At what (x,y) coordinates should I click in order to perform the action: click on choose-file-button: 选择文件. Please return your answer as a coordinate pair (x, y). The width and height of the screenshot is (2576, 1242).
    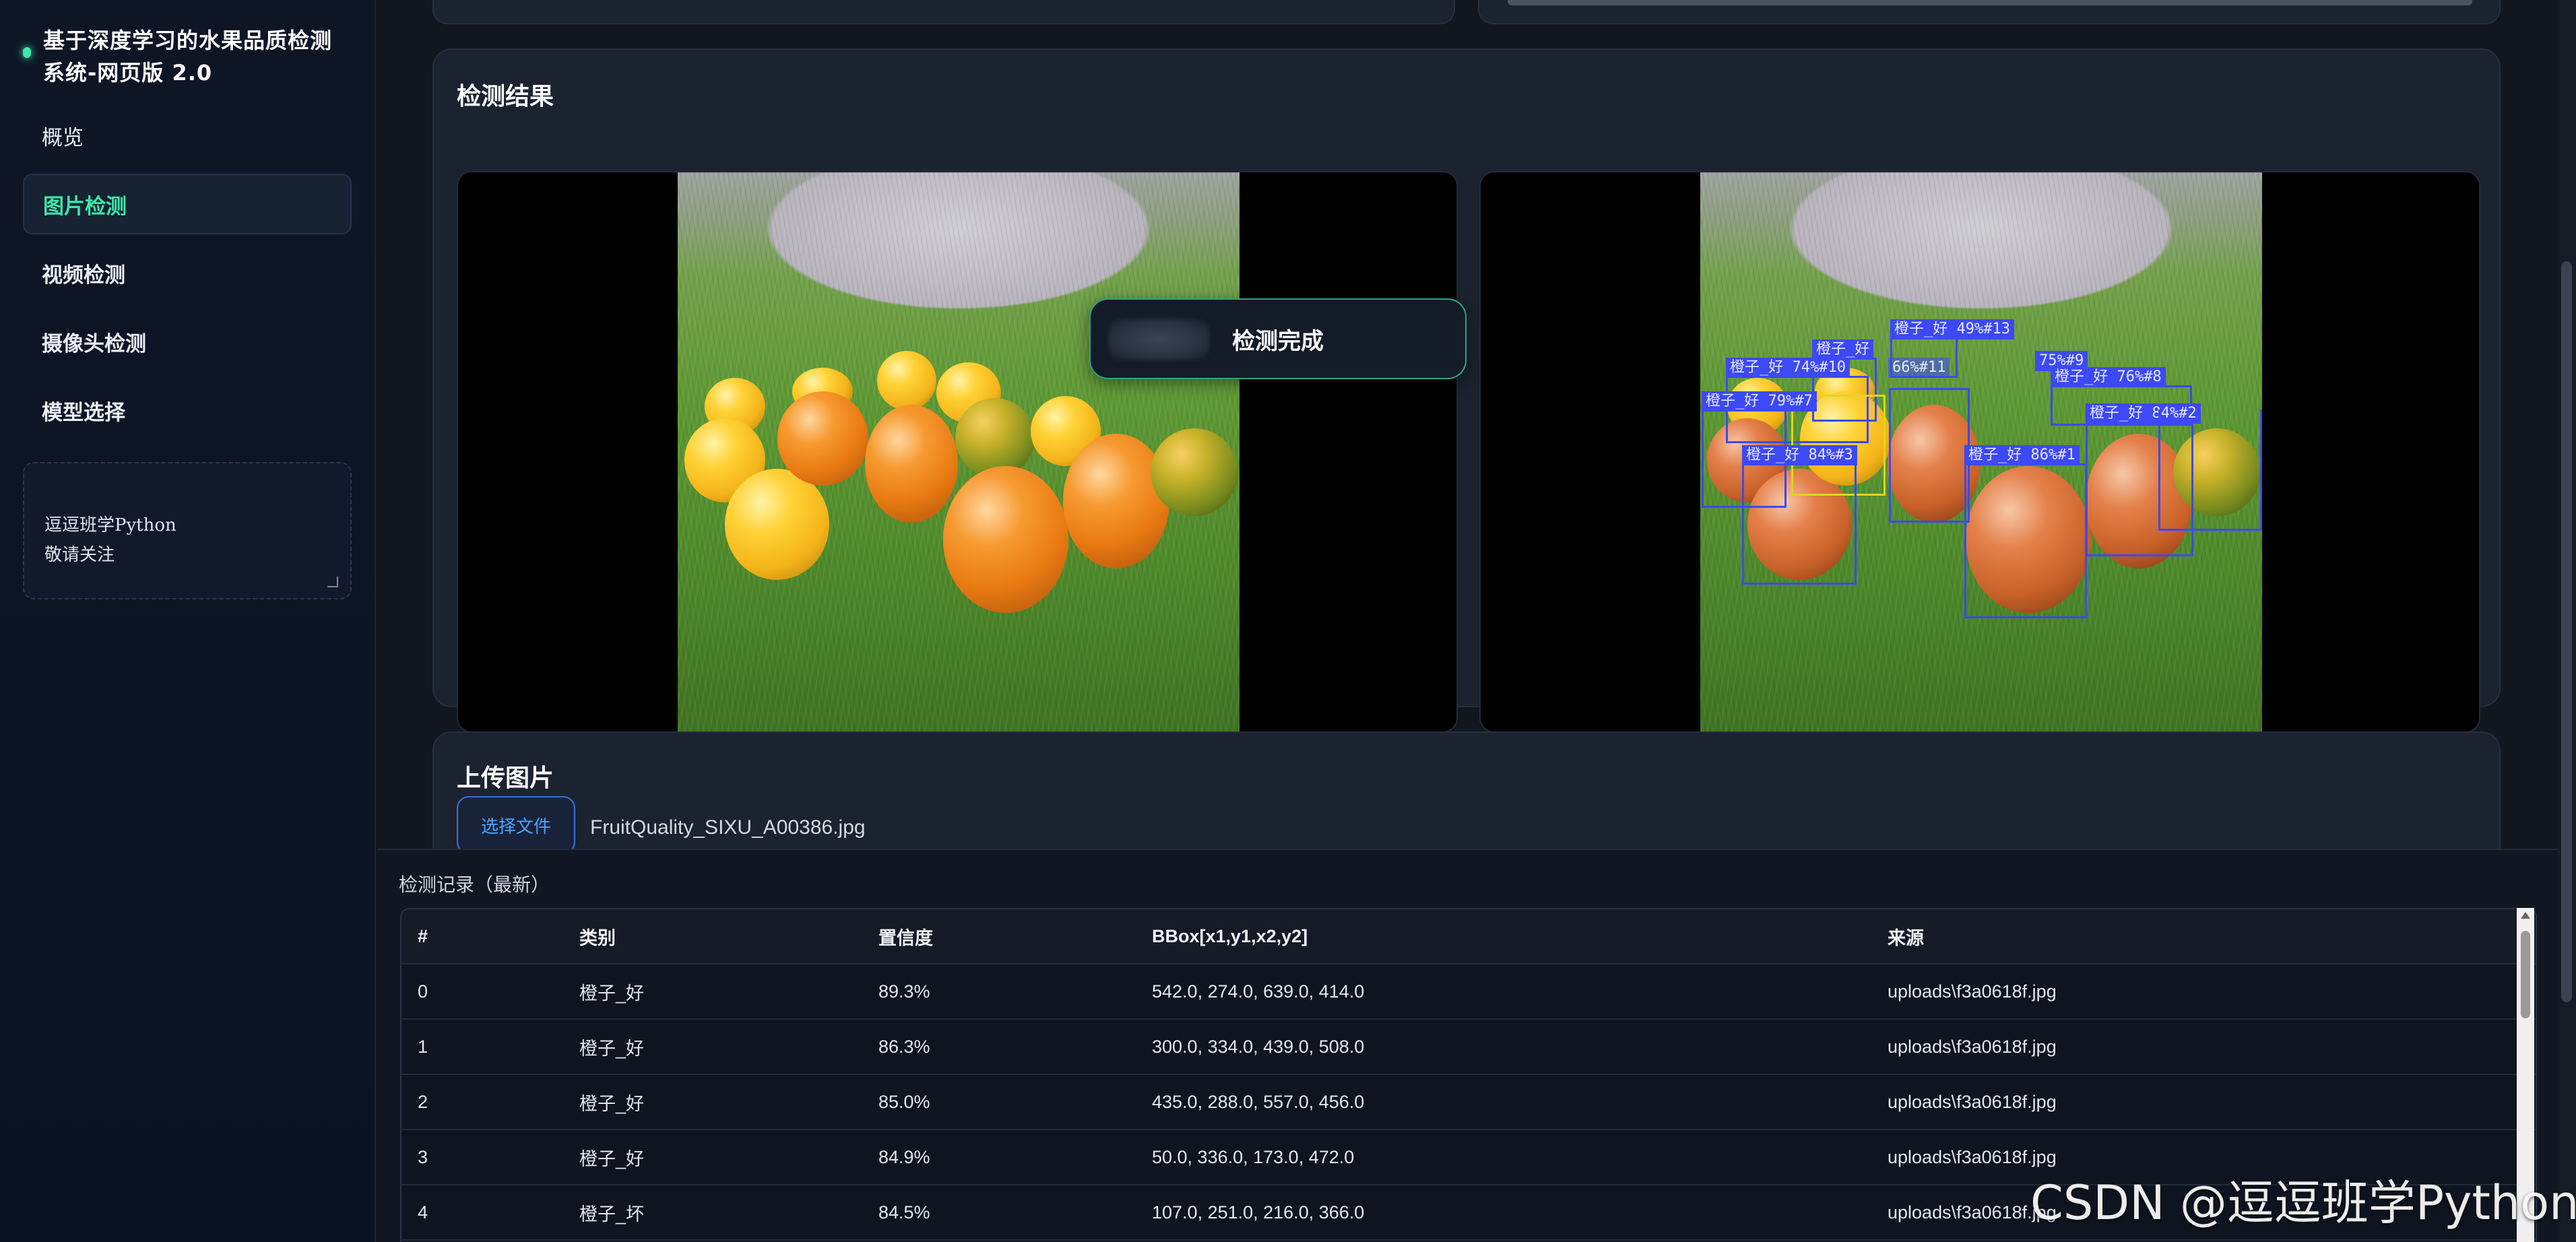
    Looking at the image, I should click on (516, 825).